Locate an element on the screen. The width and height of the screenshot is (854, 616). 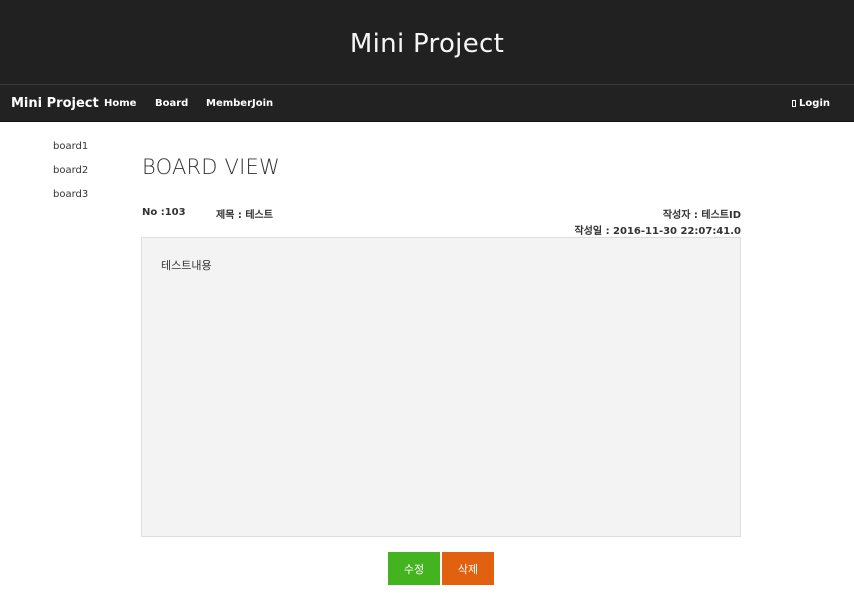
post-content: 테스트내용 is located at coordinates (186, 265).